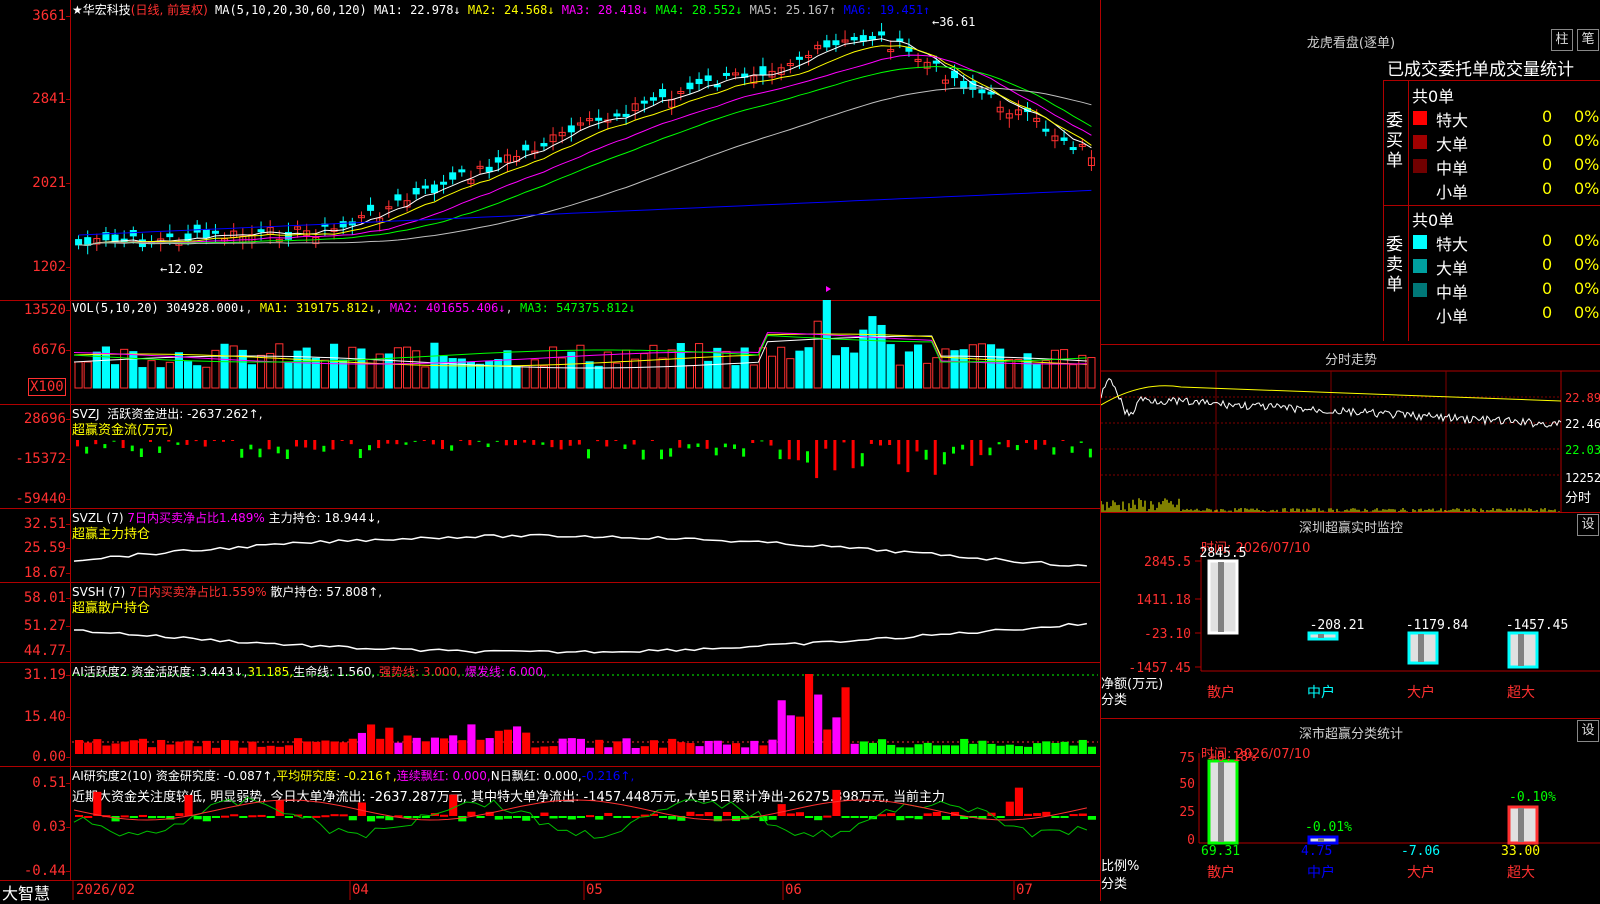 This screenshot has width=1600, height=904. I want to click on bar-percent: +0.18%, so click(1232, 757).